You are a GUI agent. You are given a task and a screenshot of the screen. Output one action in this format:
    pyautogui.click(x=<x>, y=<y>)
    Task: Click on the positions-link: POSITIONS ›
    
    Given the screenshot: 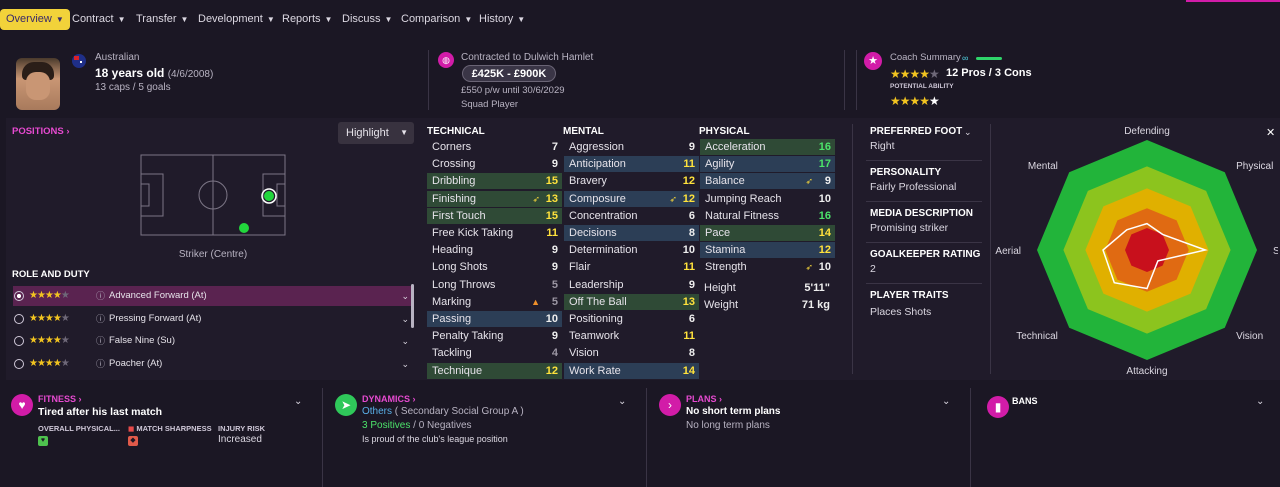 What is the action you would take?
    pyautogui.click(x=41, y=131)
    